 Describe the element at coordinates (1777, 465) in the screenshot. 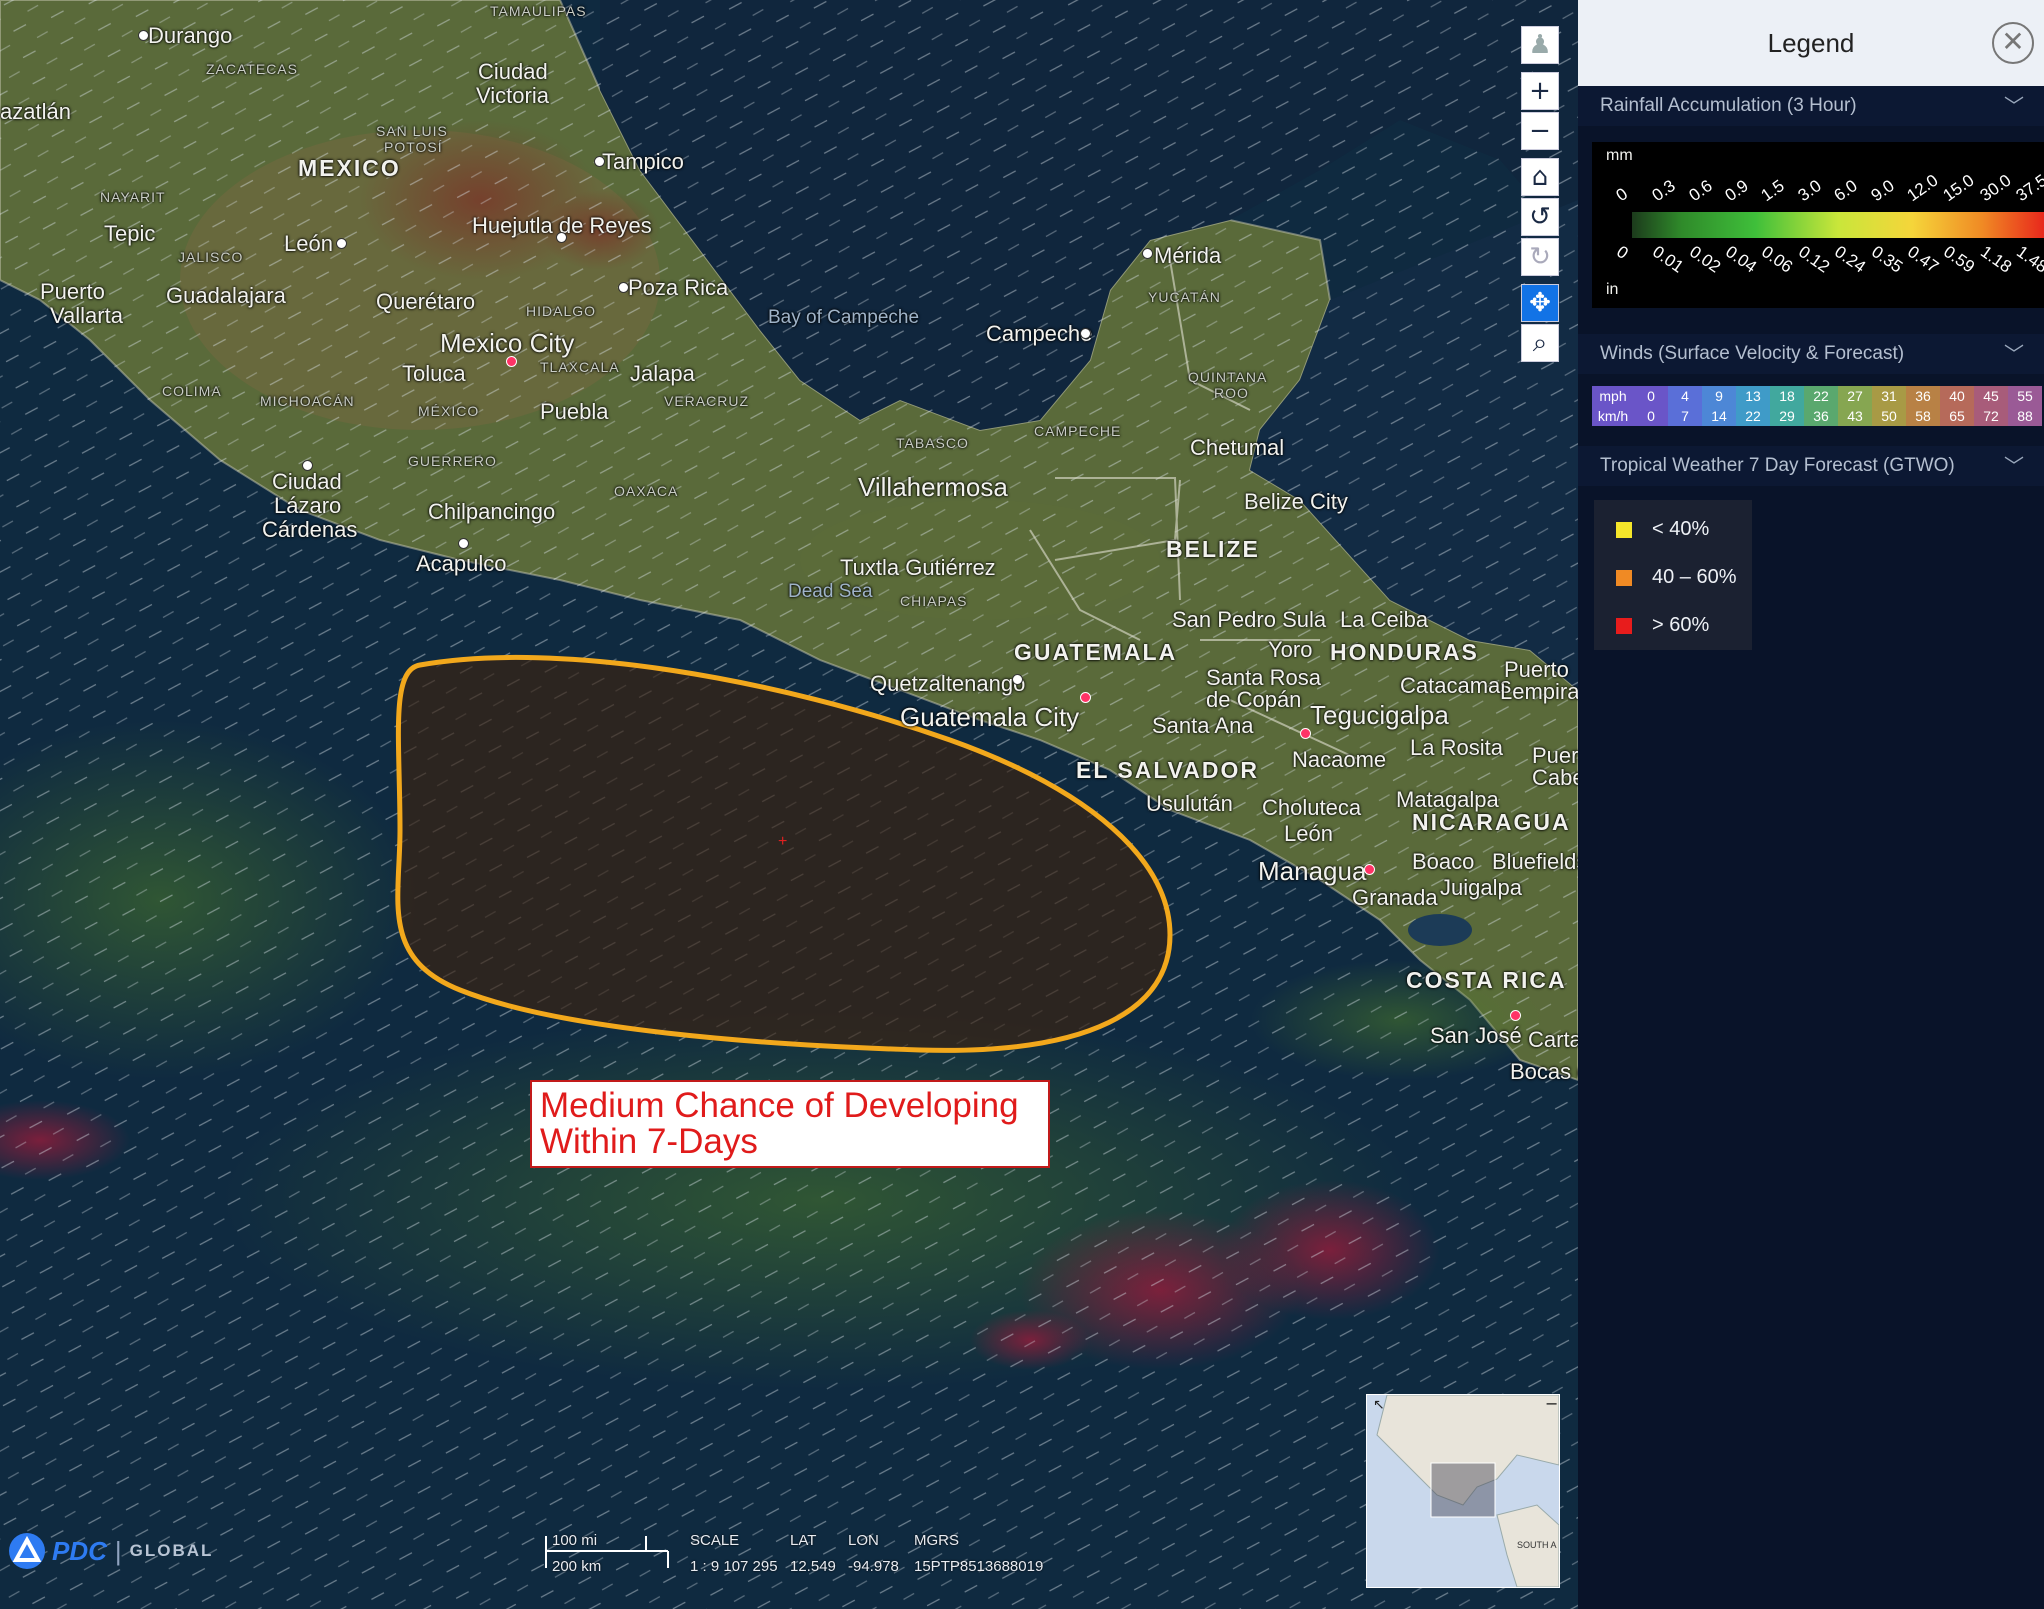

I see `section-title: Tropical Weather 7 Day Forecast (GTWO)` at that location.